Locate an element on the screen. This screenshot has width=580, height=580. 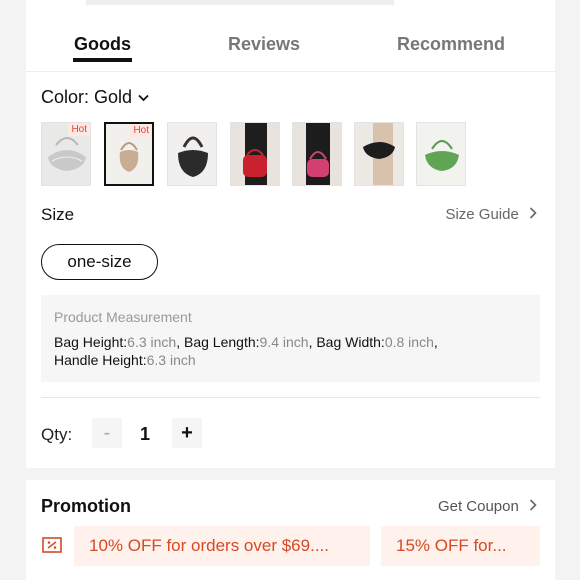
color-selector: Color: Gold is located at coordinates (95, 97).